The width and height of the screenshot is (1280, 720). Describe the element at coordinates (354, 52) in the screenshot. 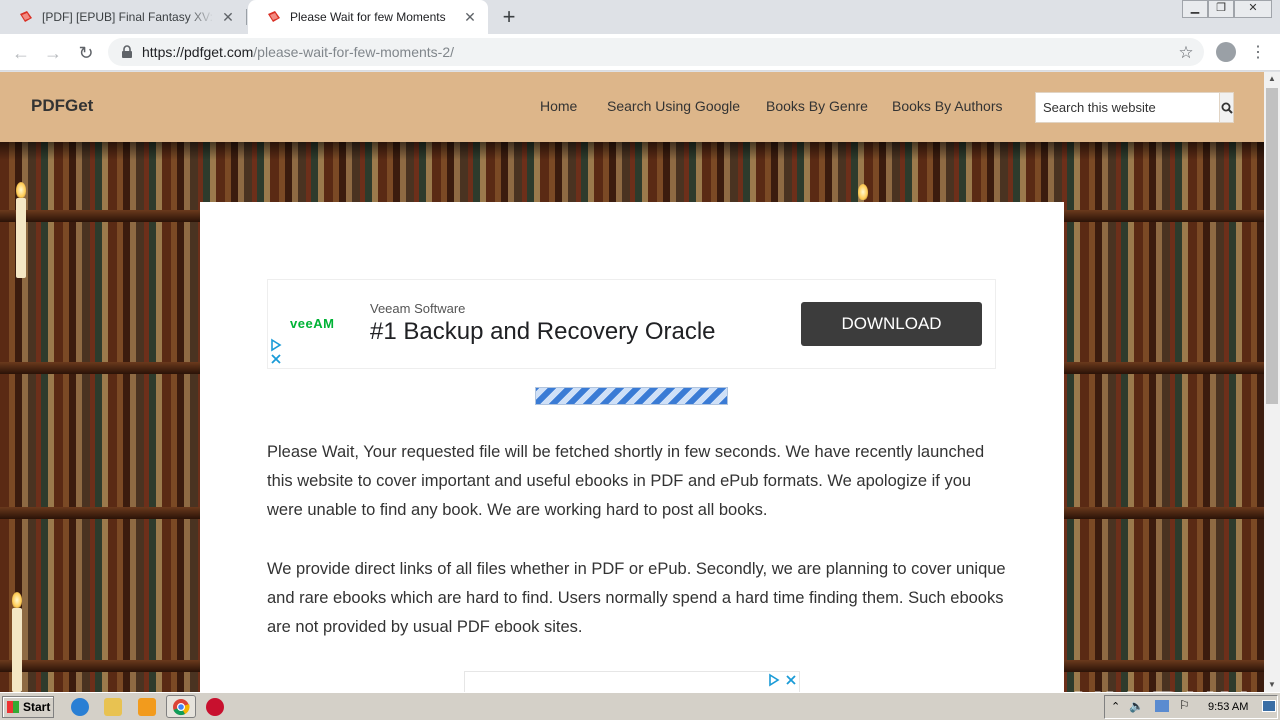

I see `url-path: /please-wait-for-few-moments-2/` at that location.